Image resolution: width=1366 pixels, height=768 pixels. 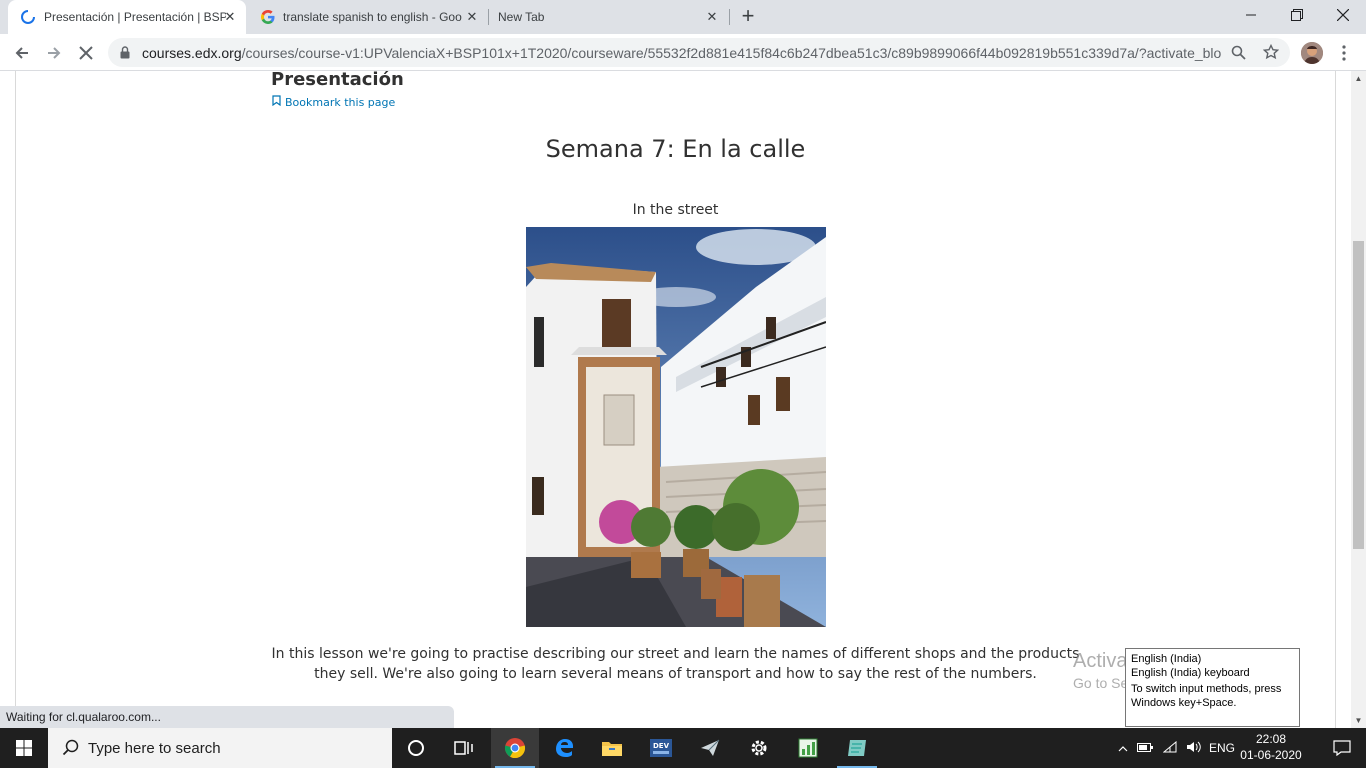 I want to click on scroll-down-arrow-icon: ▼, so click(x=1358, y=720).